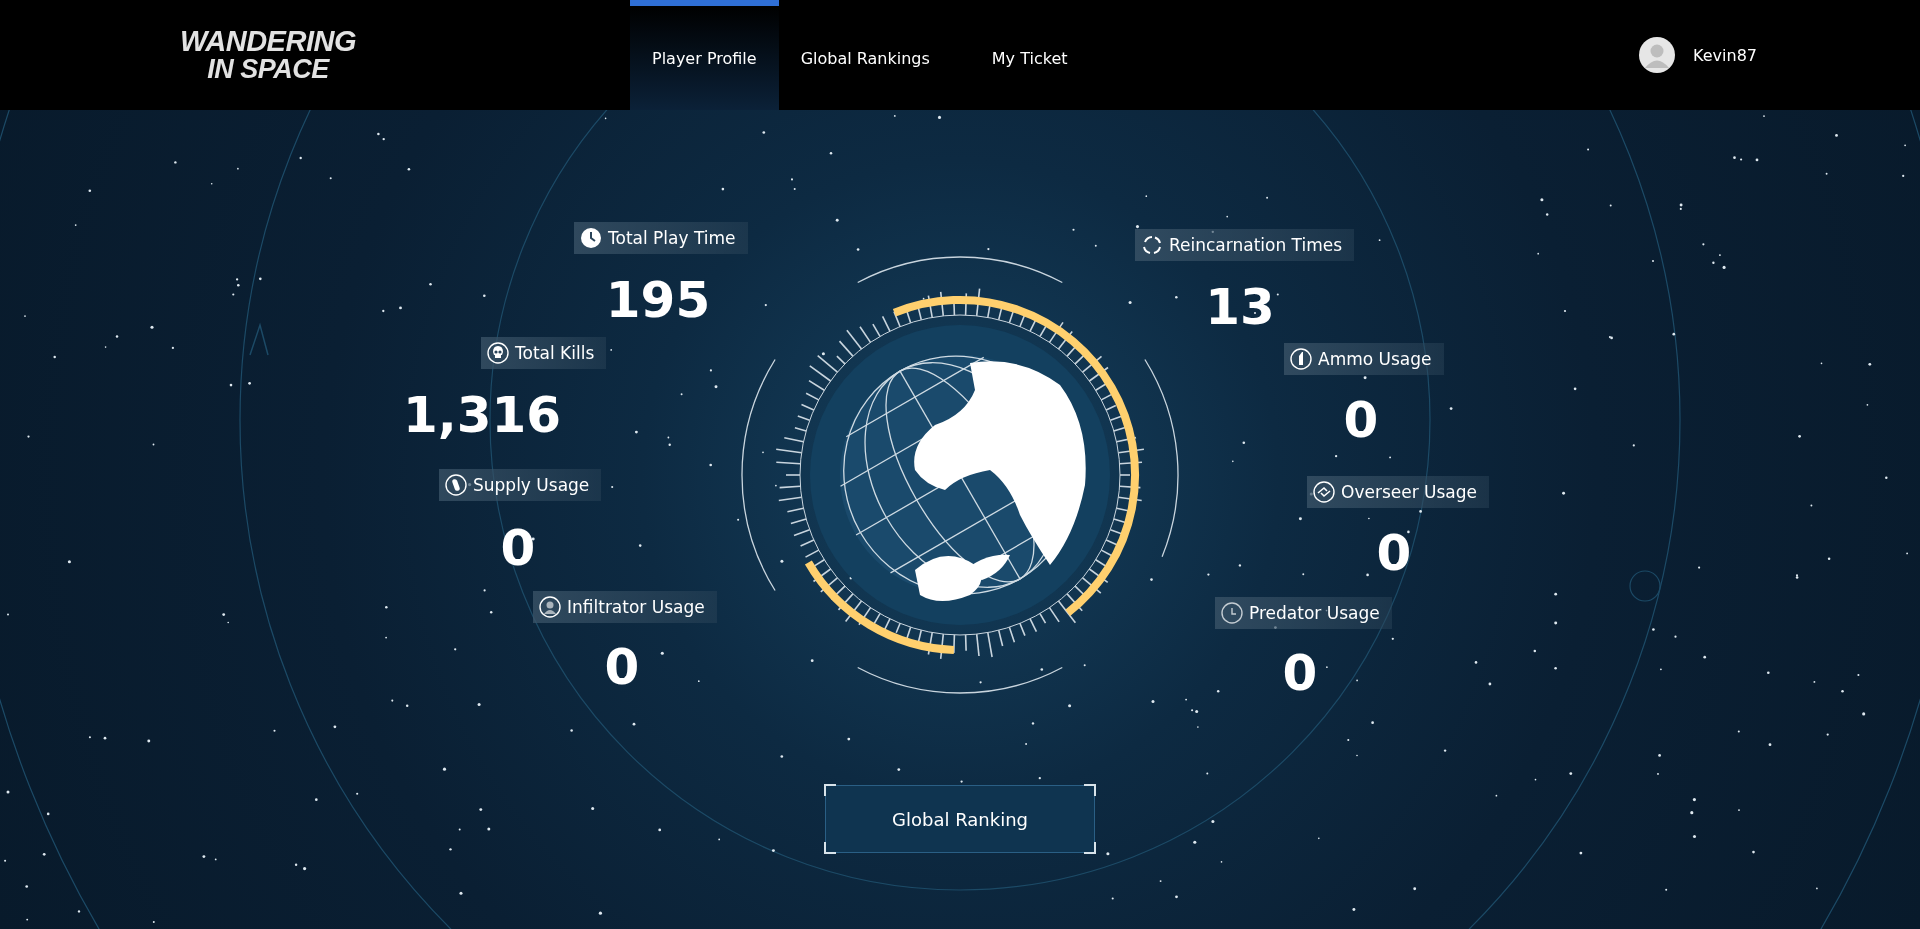 The image size is (1920, 929). What do you see at coordinates (1725, 55) in the screenshot?
I see `username: Kevin87` at bounding box center [1725, 55].